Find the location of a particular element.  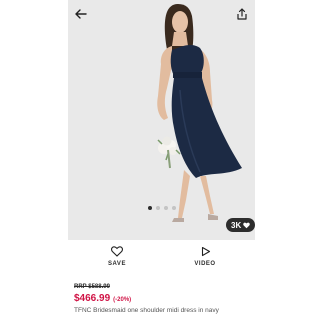

play-icon is located at coordinates (205, 251).